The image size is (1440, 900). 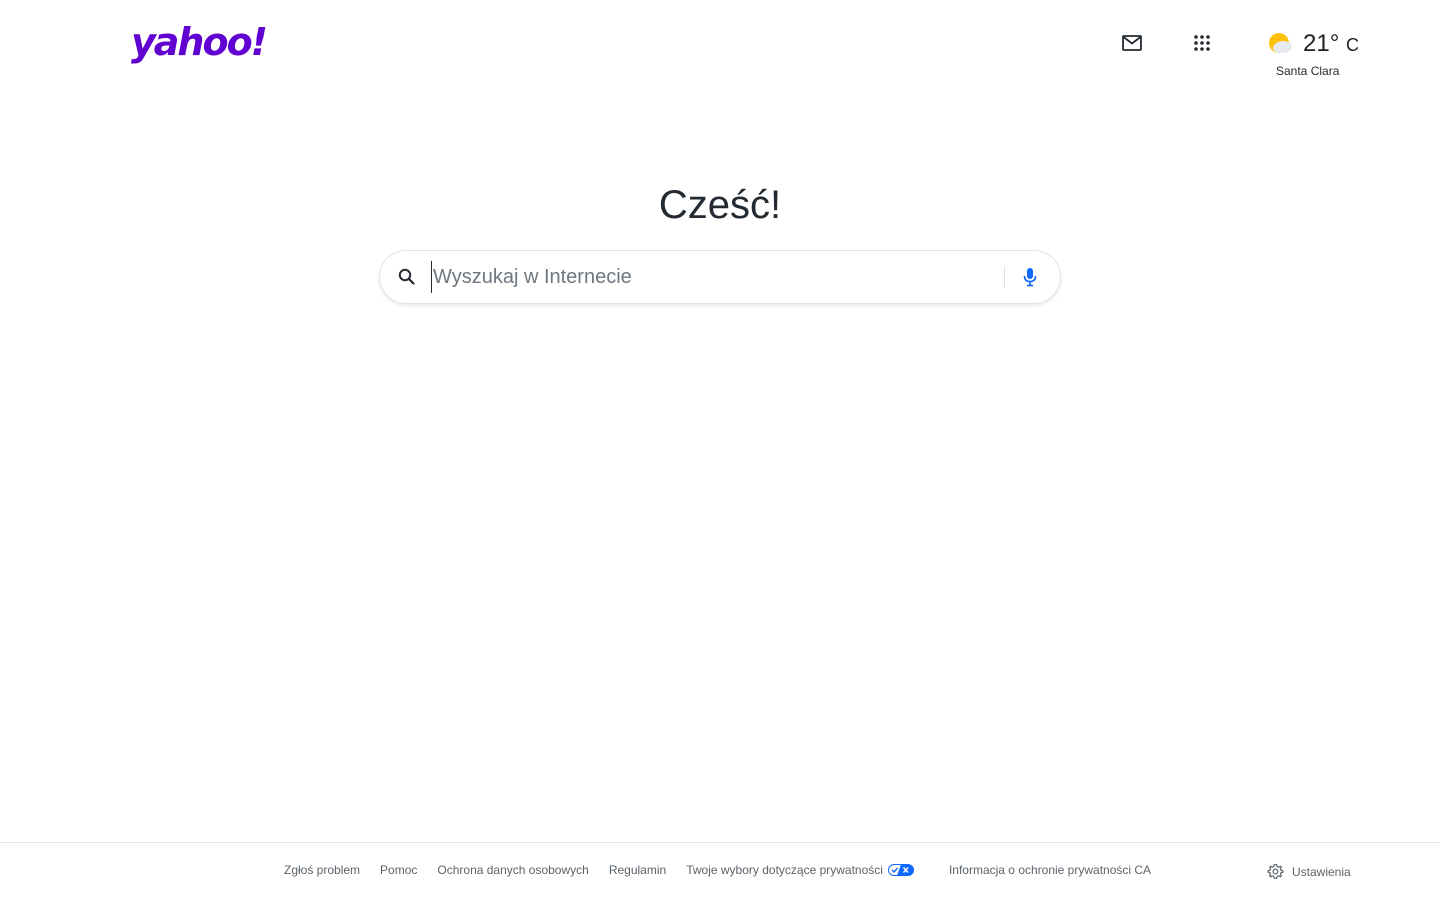 I want to click on search-icon, so click(x=407, y=277).